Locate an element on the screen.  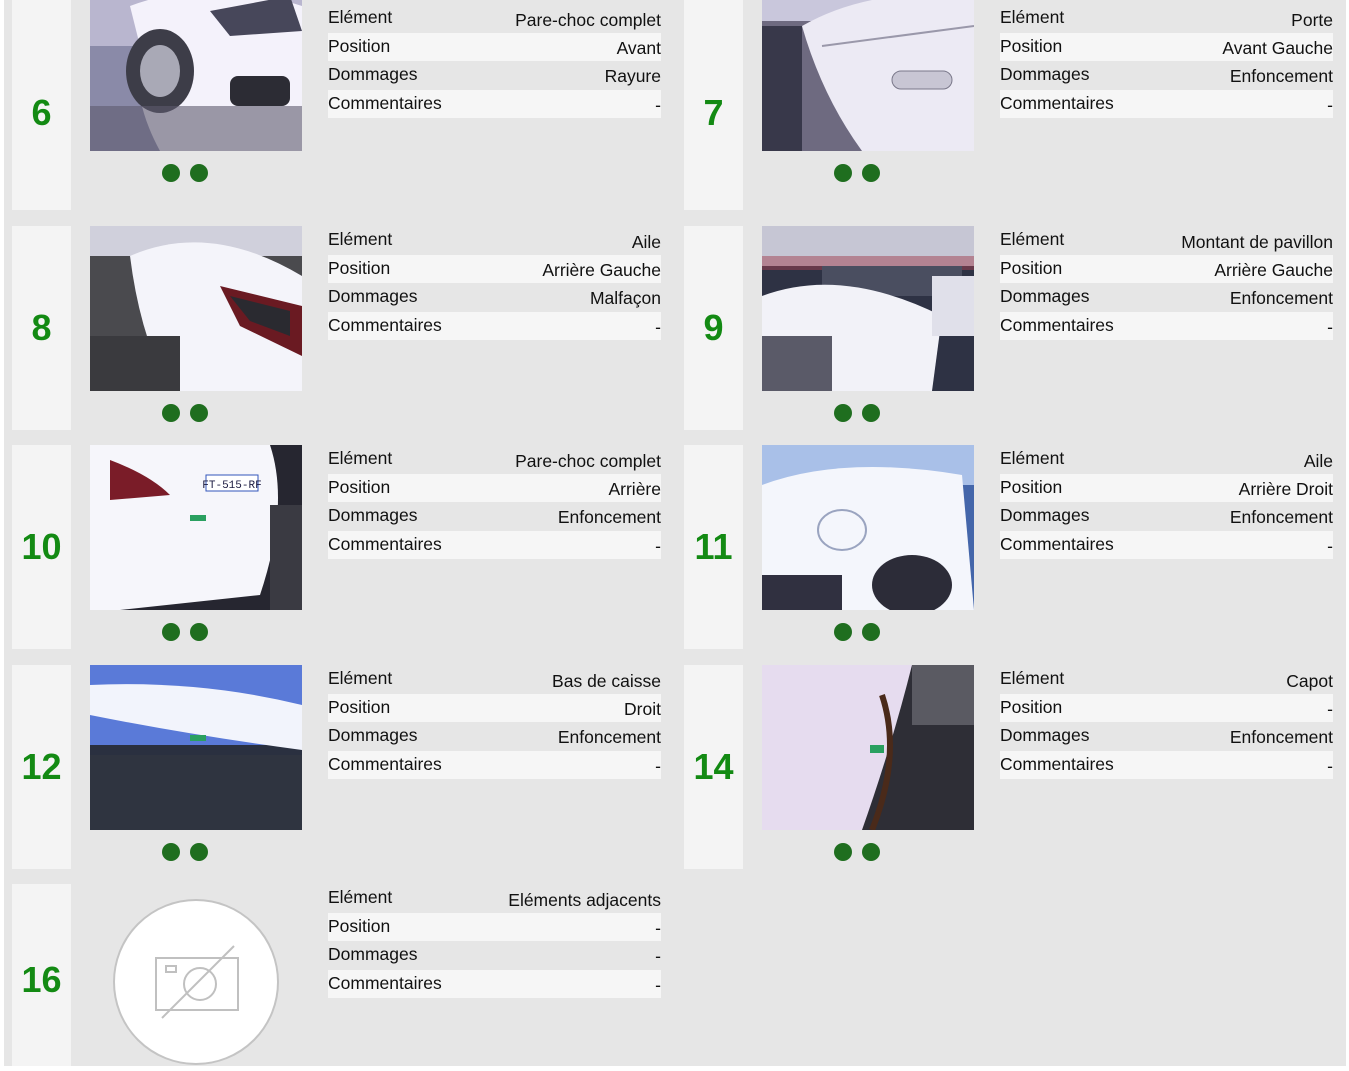
damage-number: 8 is located at coordinates (41, 327).